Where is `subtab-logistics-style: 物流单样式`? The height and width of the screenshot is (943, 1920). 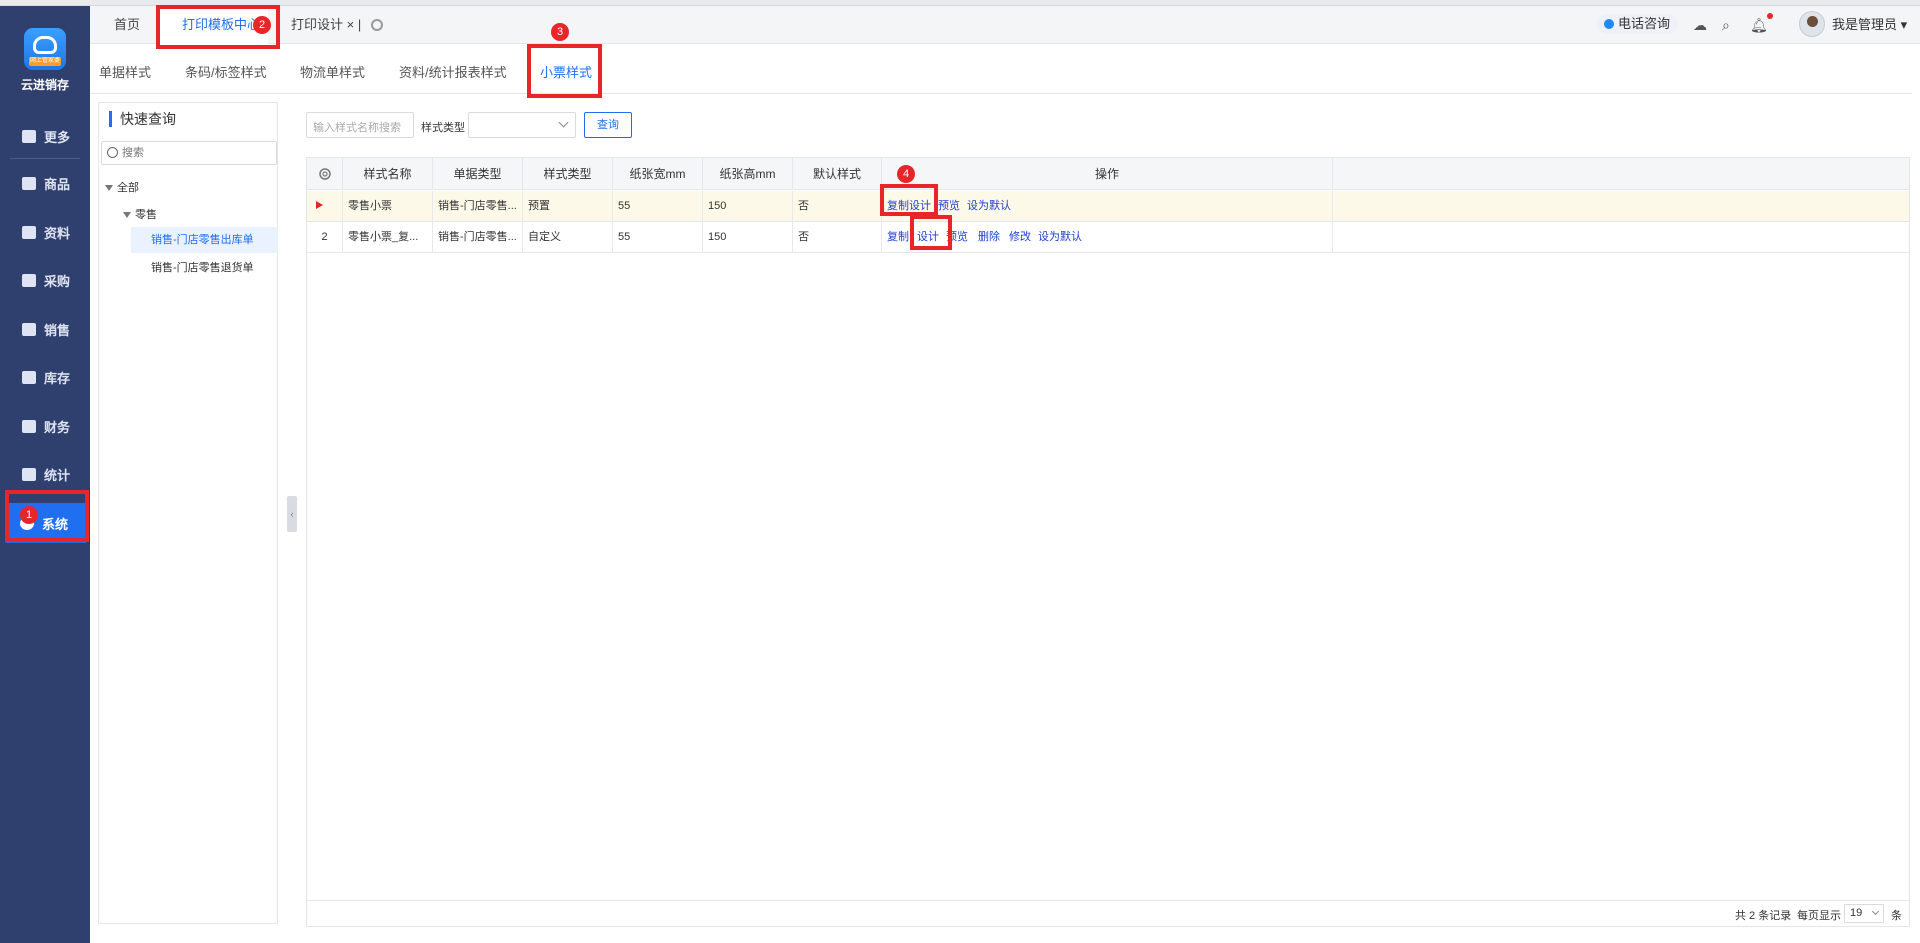
subtab-logistics-style: 物流单样式 is located at coordinates (332, 71).